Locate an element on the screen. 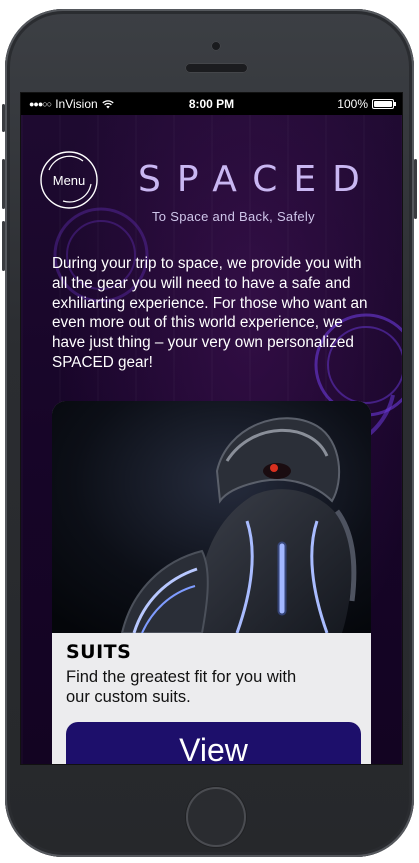  front-camera is located at coordinates (216, 46).